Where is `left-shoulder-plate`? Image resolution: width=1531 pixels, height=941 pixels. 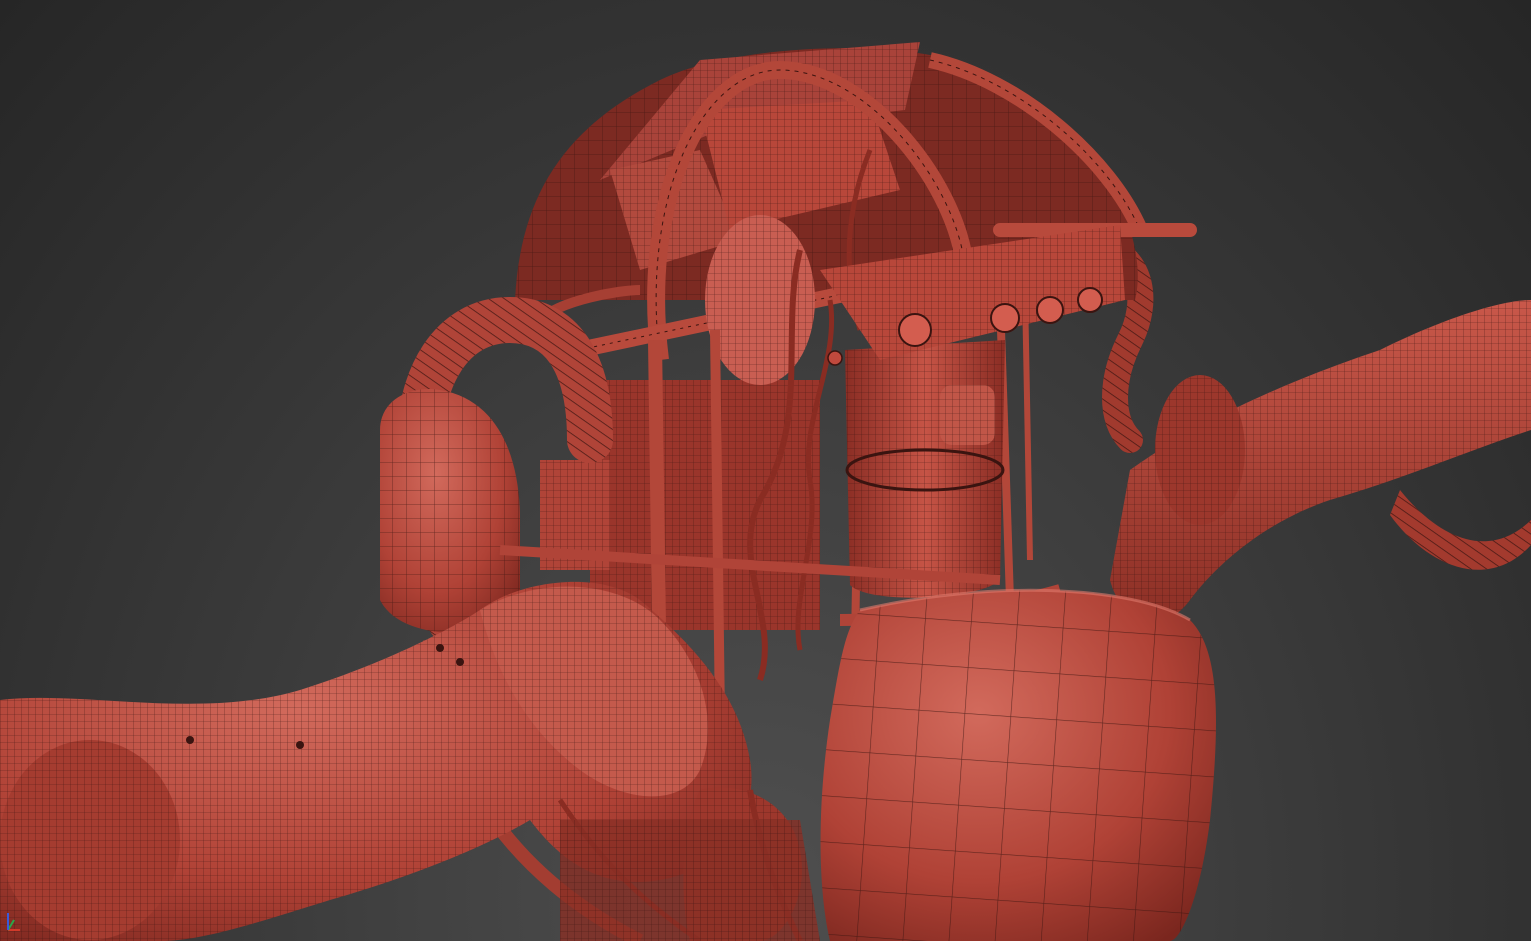
left-shoulder-plate is located at coordinates (450, 511).